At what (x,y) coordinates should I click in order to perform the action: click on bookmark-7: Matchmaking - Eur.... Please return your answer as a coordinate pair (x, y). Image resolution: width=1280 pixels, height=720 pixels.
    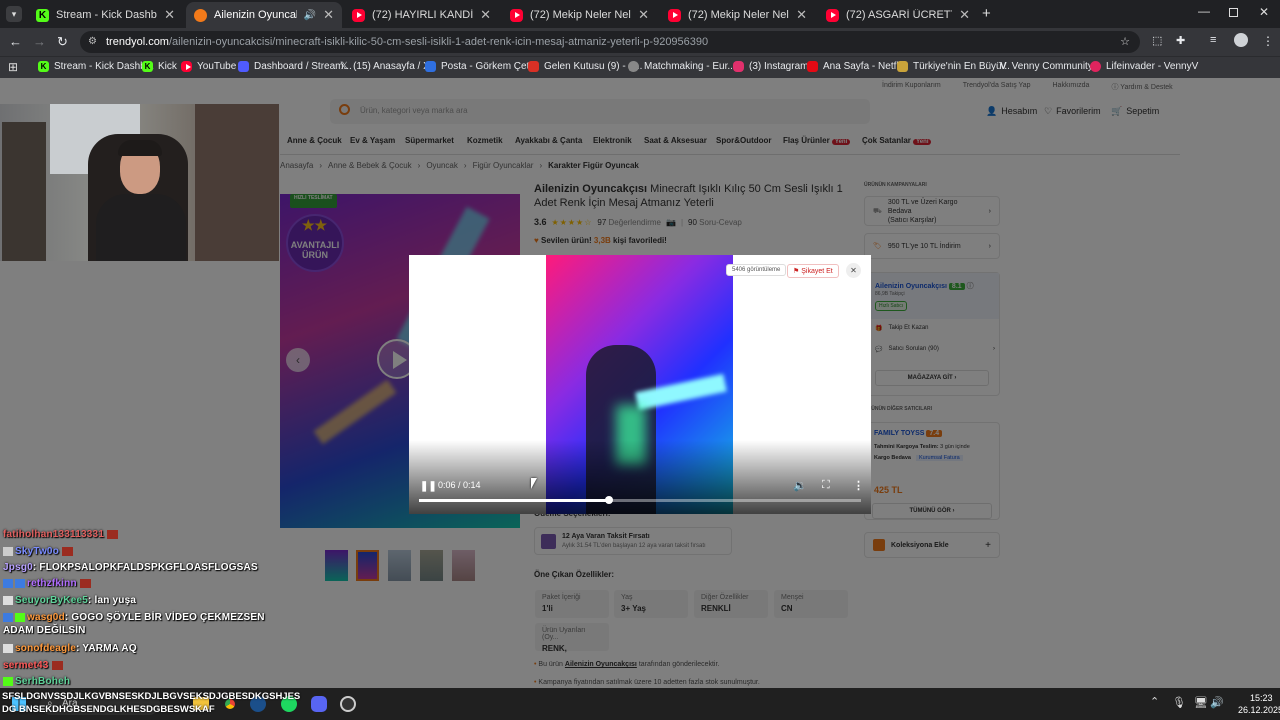
    Looking at the image, I should click on (682, 66).